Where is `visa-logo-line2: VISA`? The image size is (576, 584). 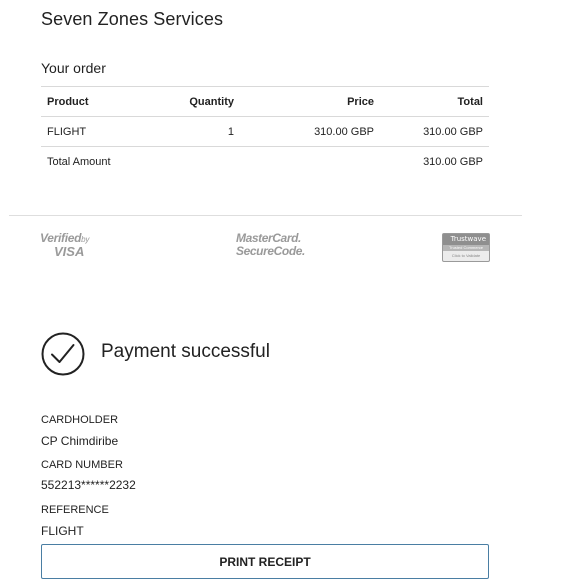 visa-logo-line2: VISA is located at coordinates (69, 251).